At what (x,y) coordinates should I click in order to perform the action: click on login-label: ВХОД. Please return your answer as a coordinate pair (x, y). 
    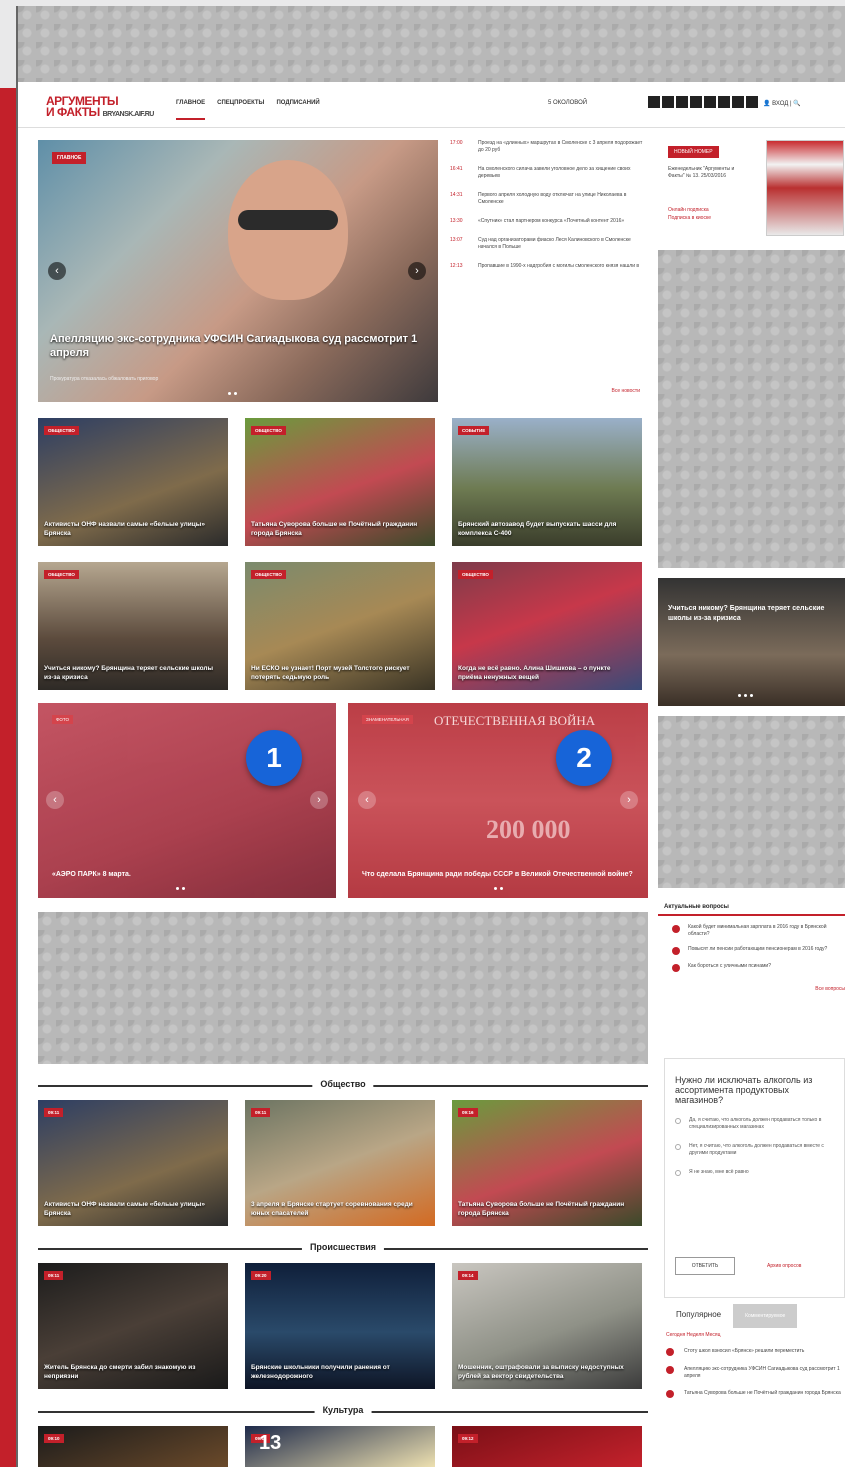
    Looking at the image, I should click on (780, 104).